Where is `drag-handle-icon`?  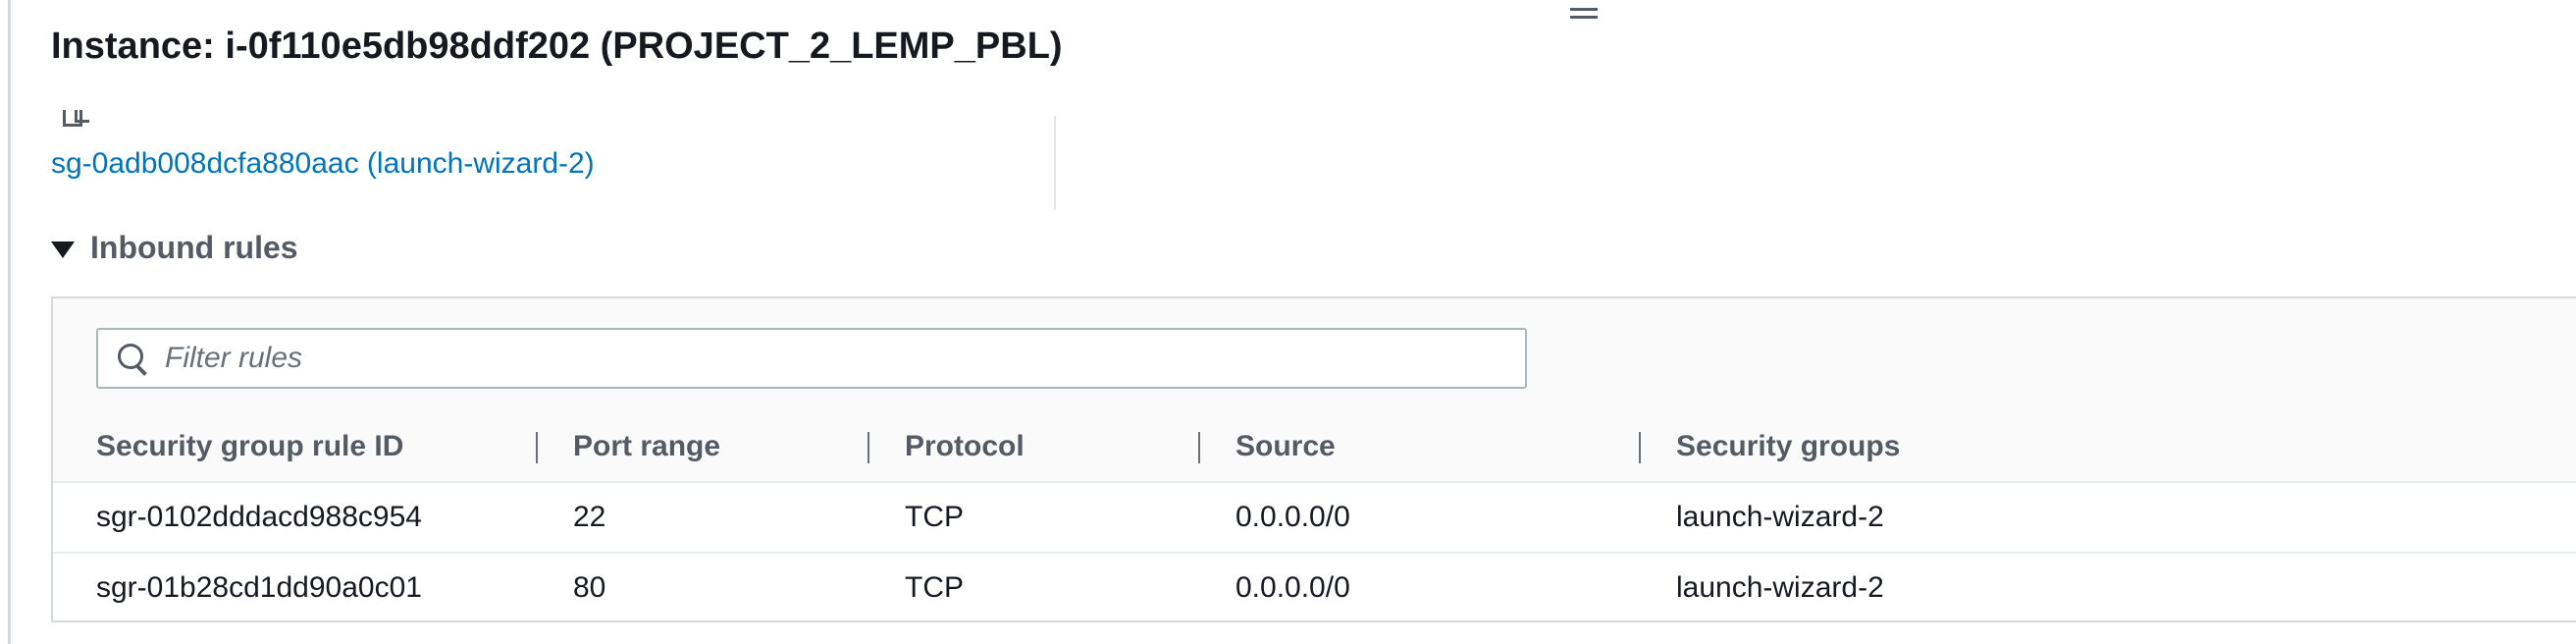 drag-handle-icon is located at coordinates (1585, 13).